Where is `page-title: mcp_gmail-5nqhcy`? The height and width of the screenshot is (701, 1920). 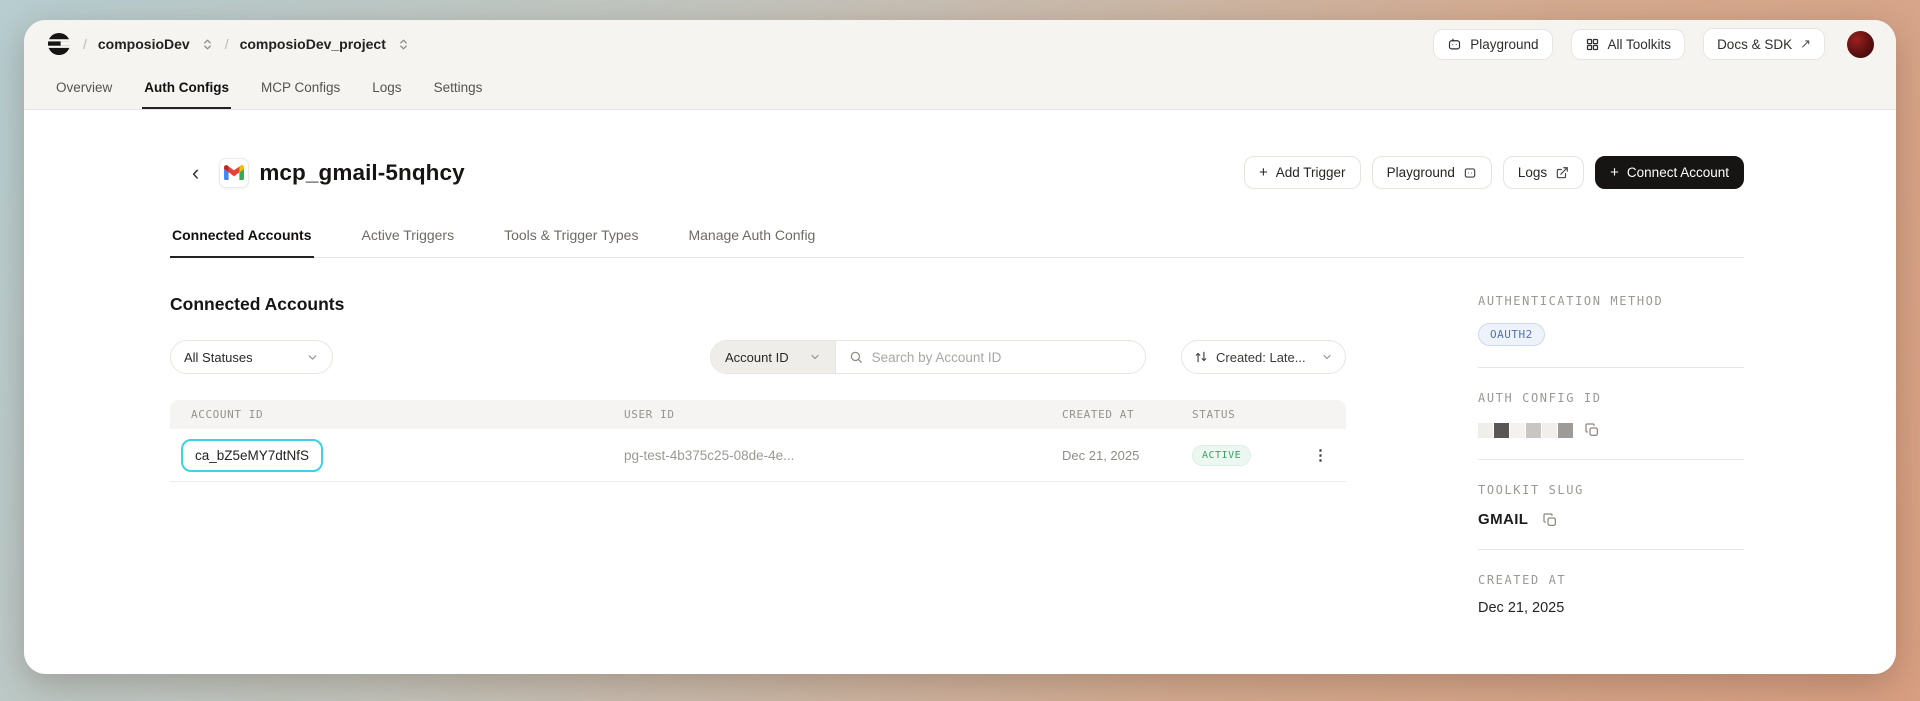
page-title: mcp_gmail-5nqhcy is located at coordinates (362, 172).